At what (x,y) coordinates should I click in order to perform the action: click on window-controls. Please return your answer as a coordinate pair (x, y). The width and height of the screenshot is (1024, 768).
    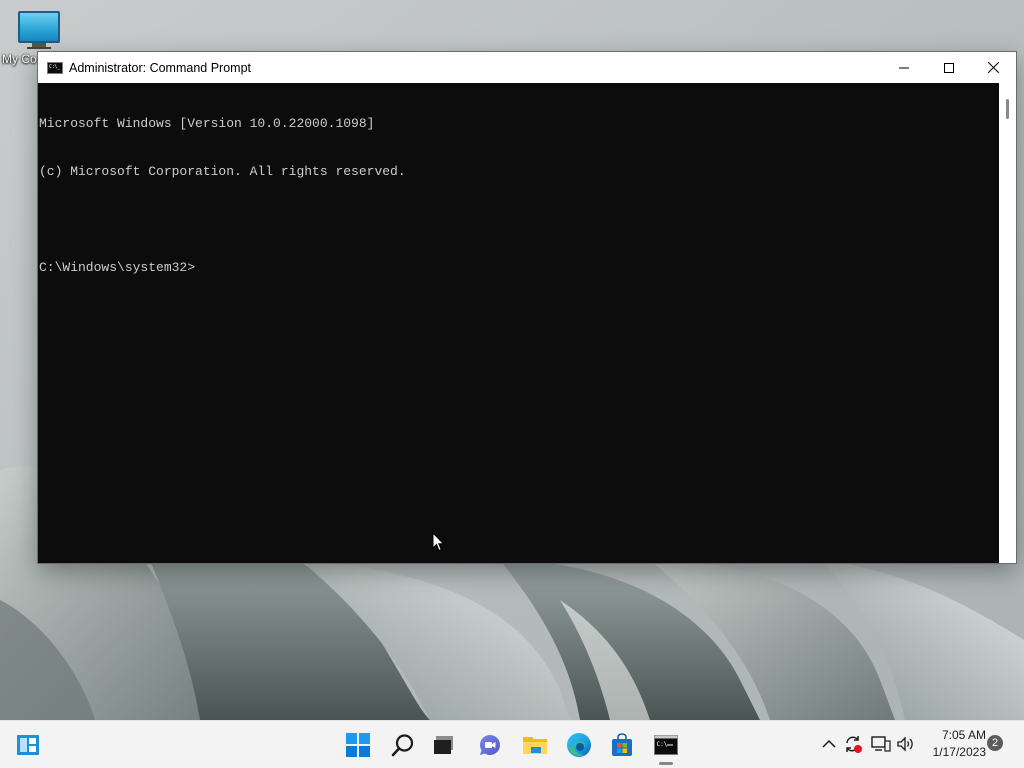
    Looking at the image, I should click on (948, 67).